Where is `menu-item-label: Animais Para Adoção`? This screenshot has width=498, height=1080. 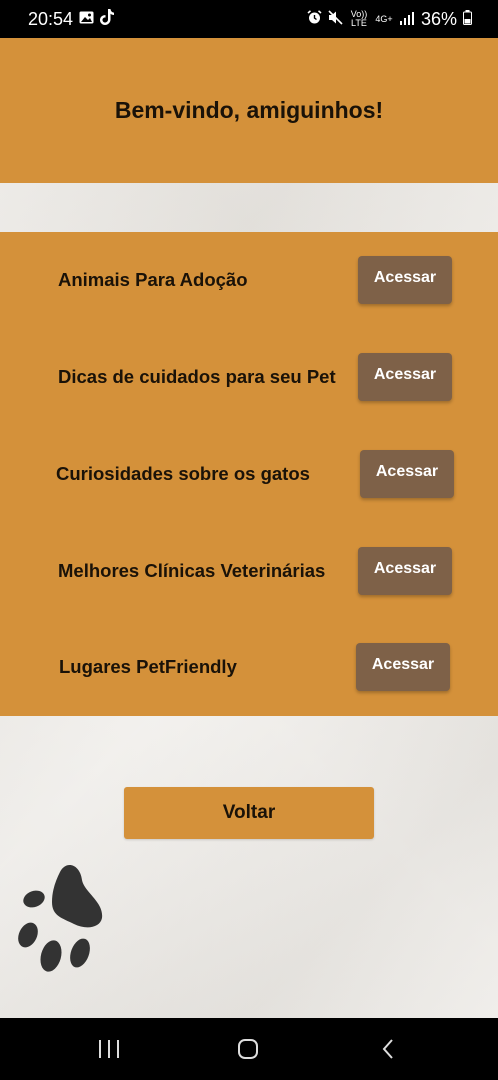
menu-item-label: Animais Para Adoção is located at coordinates (153, 279).